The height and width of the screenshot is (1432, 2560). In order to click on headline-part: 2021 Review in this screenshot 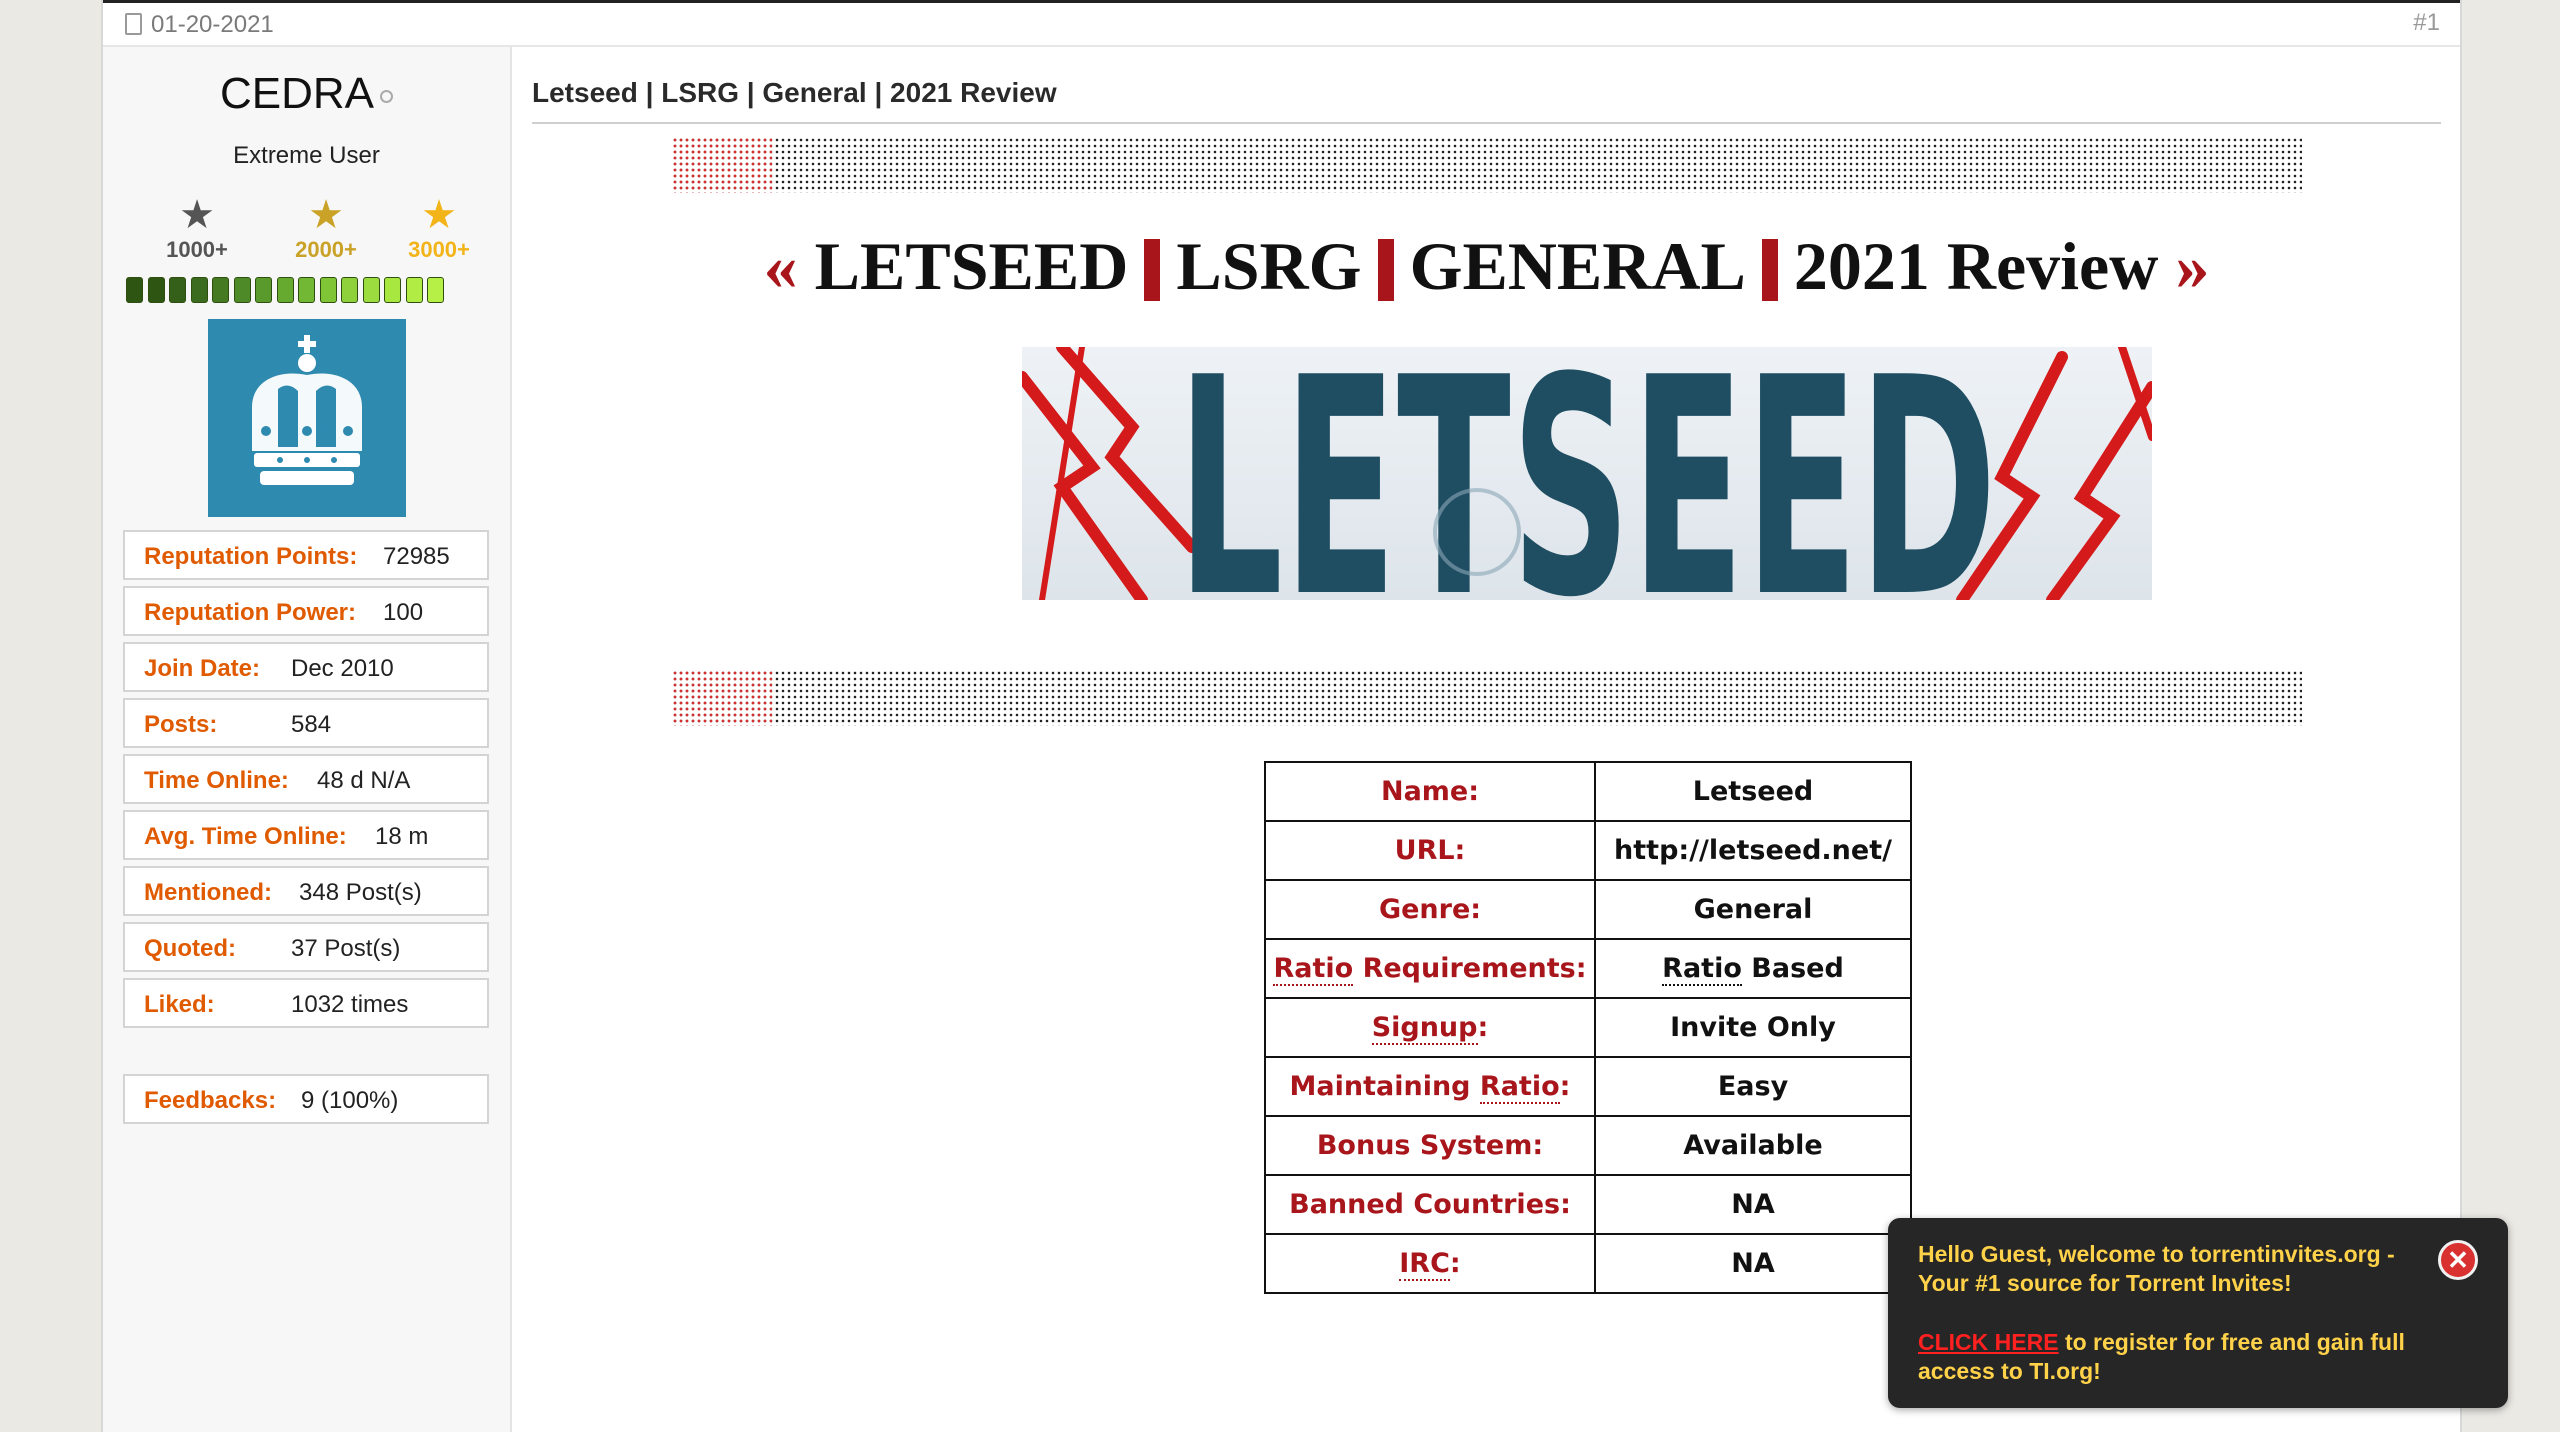, I will do `click(1976, 266)`.